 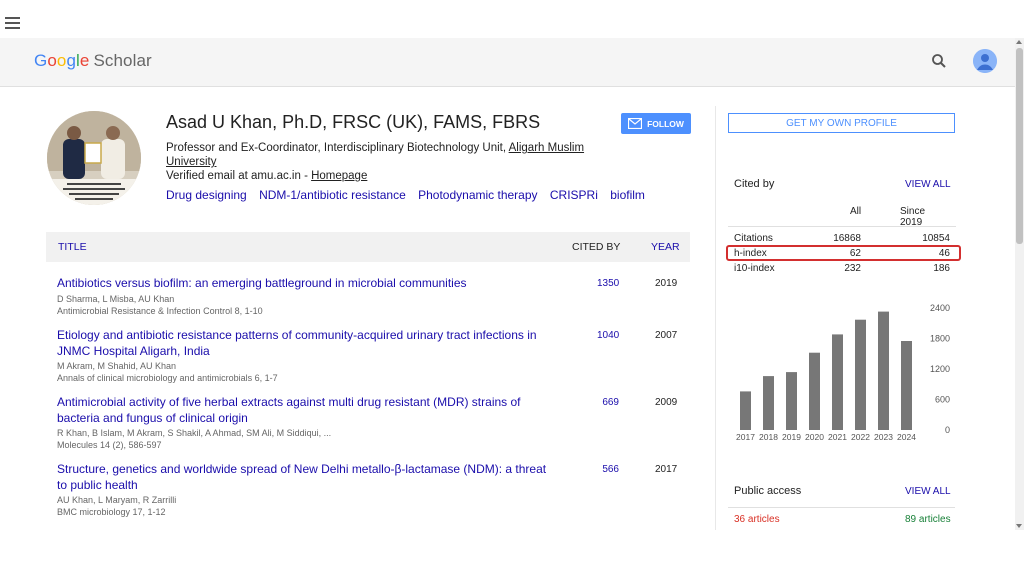 What do you see at coordinates (596, 247) in the screenshot?
I see `sort-by-cited: CITED BY` at bounding box center [596, 247].